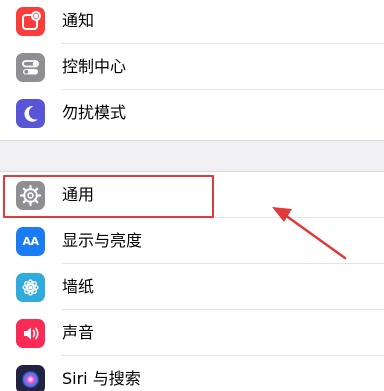 This screenshot has height=391, width=384. Describe the element at coordinates (192, 22) in the screenshot. I see `settings-row-notifications: 通知` at that location.